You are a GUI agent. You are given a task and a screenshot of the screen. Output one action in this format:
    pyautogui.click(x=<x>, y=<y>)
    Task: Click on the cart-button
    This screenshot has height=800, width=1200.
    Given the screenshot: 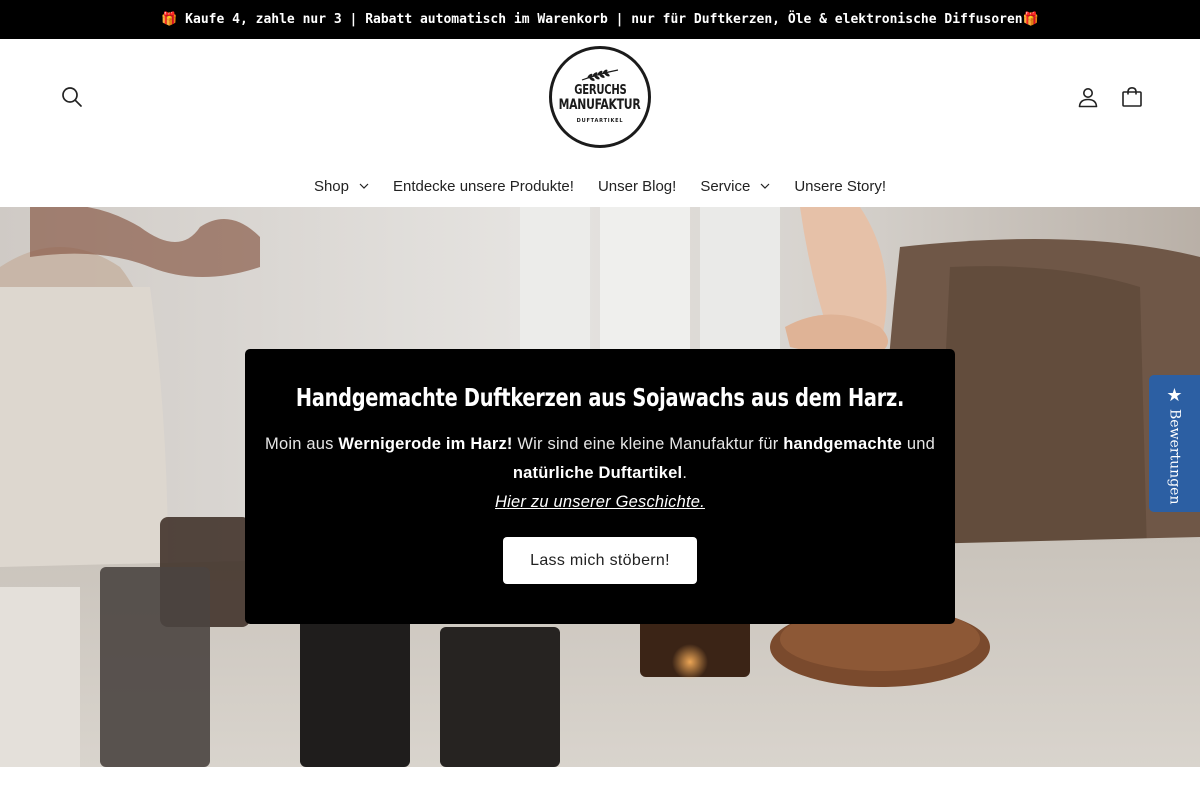 What is the action you would take?
    pyautogui.click(x=1132, y=97)
    